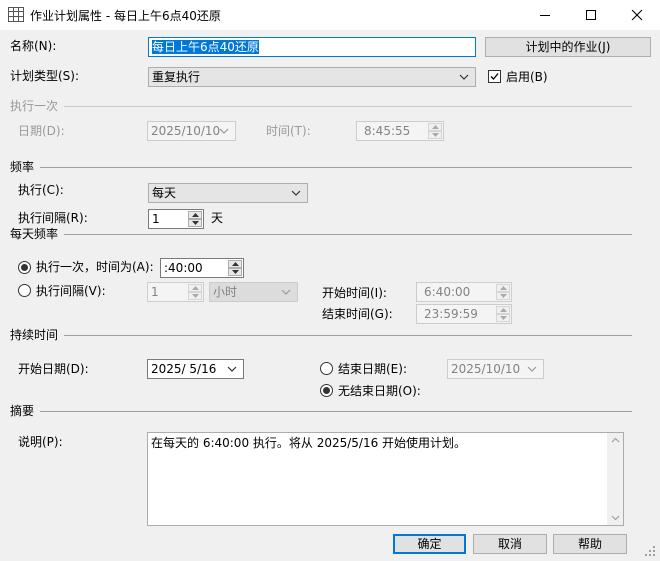 This screenshot has height=561, width=660. What do you see at coordinates (451, 314) in the screenshot?
I see `end-time-value: 23:59:59` at bounding box center [451, 314].